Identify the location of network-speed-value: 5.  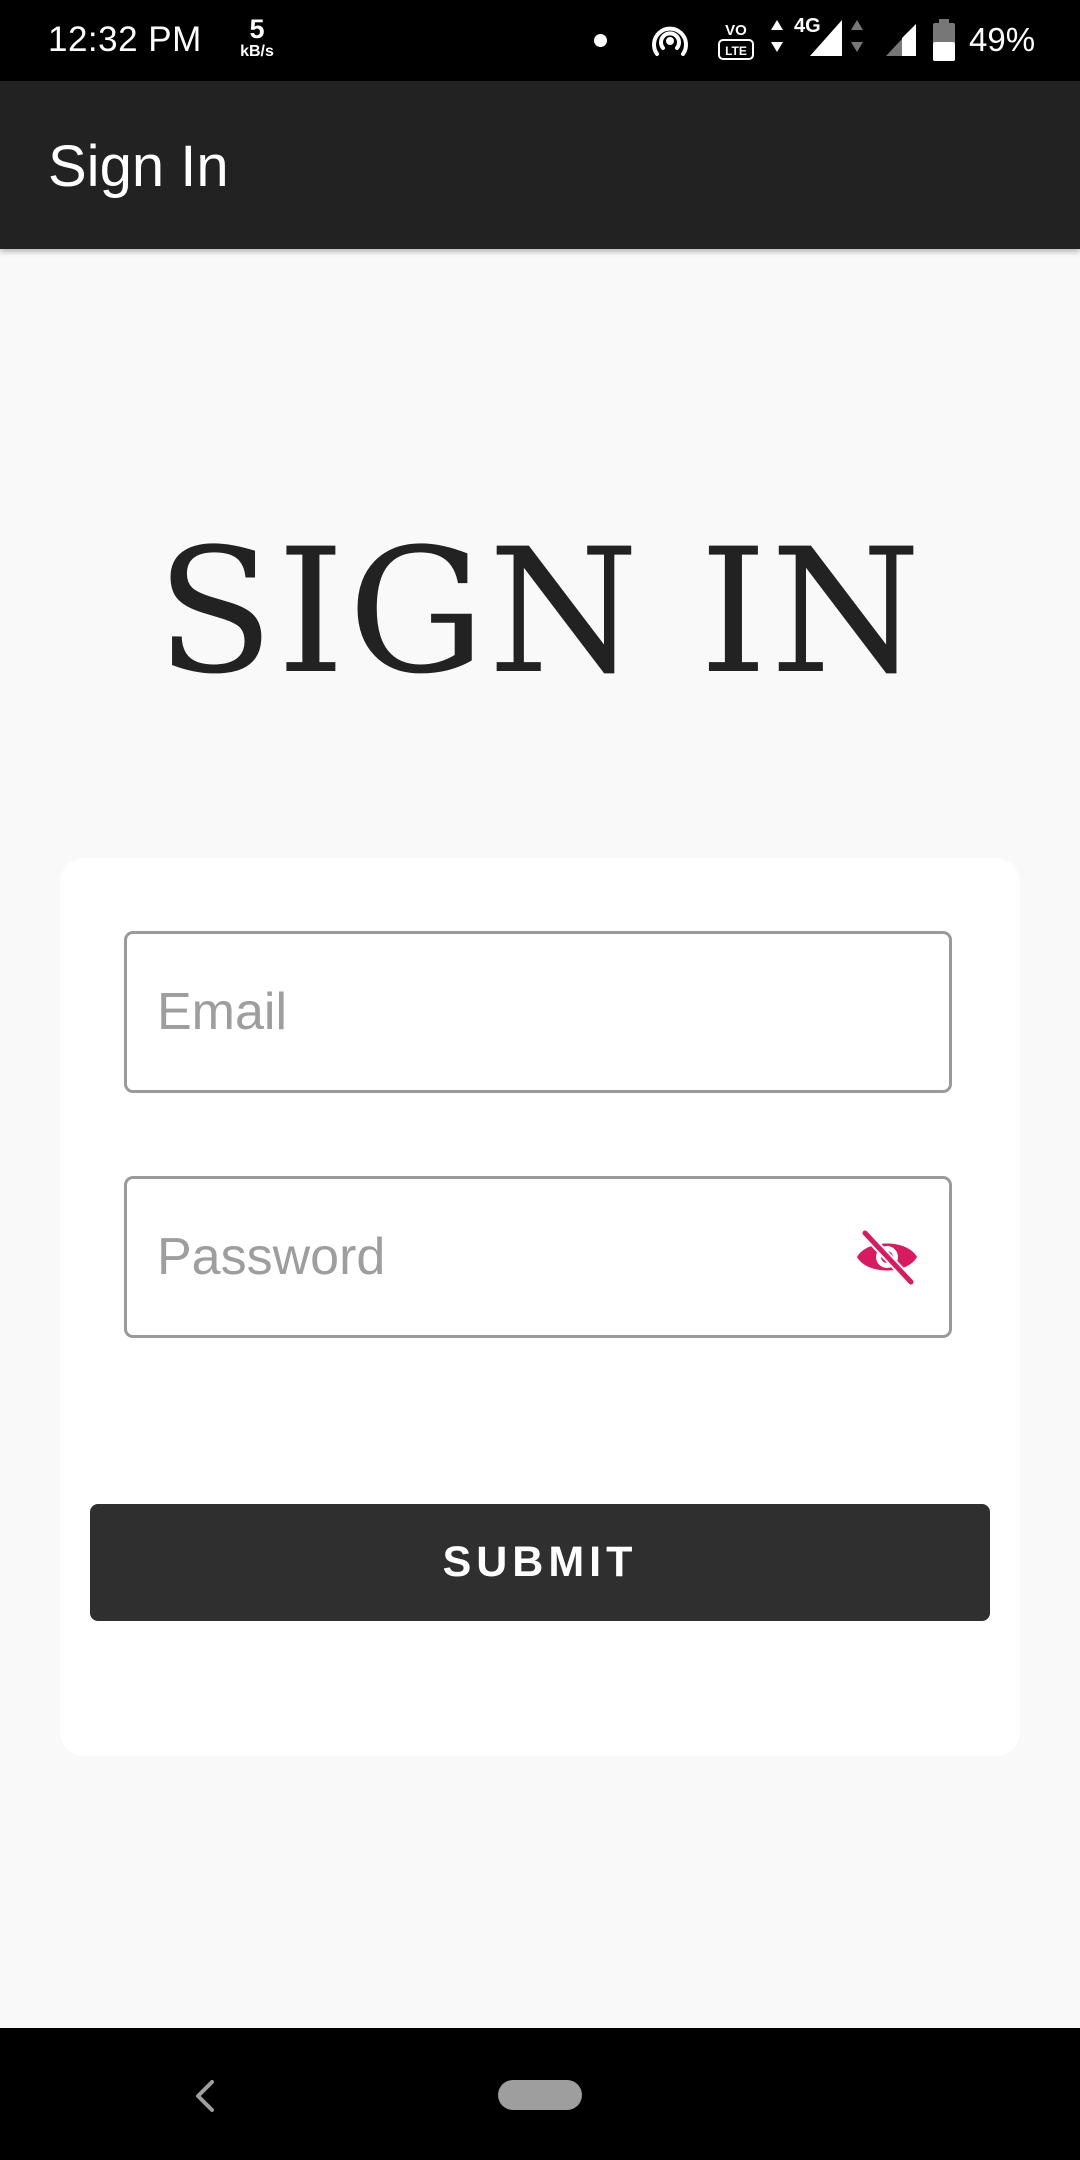
(257, 29).